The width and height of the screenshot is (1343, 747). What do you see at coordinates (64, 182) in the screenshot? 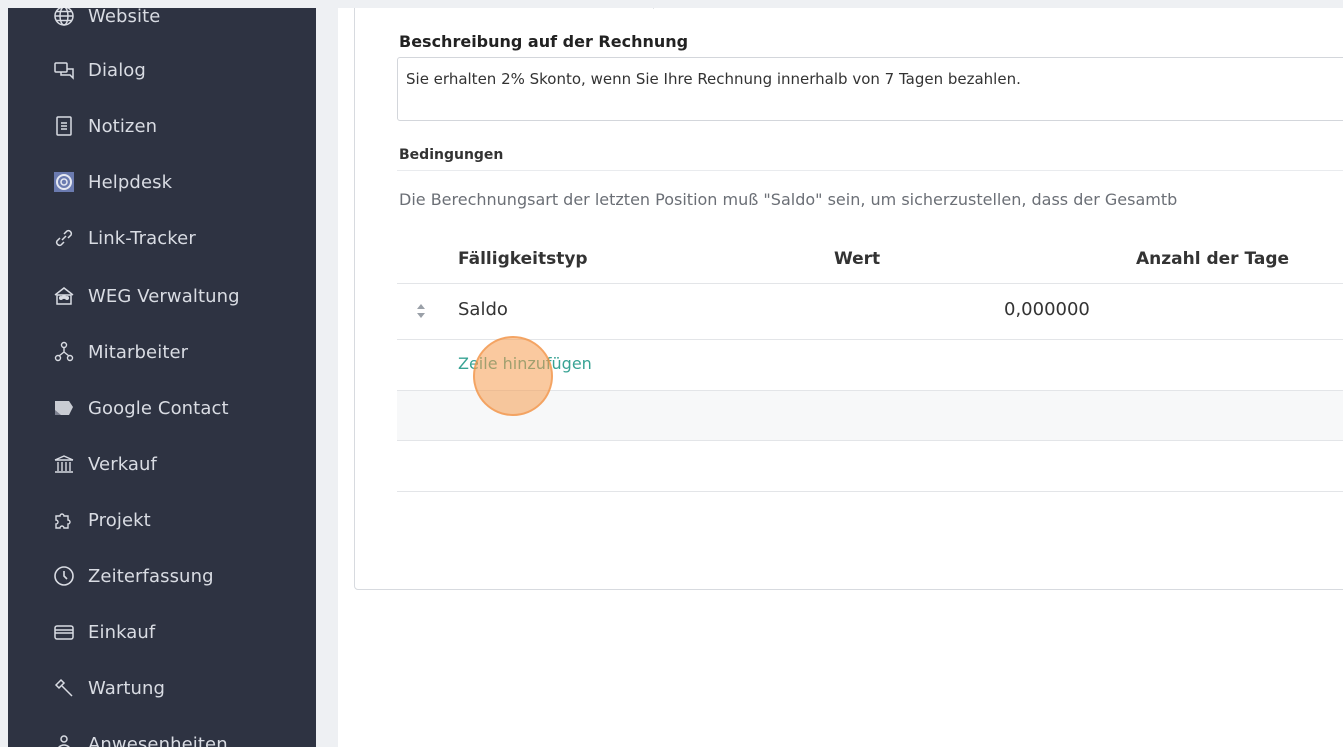
I see `lifebuoy-icon` at bounding box center [64, 182].